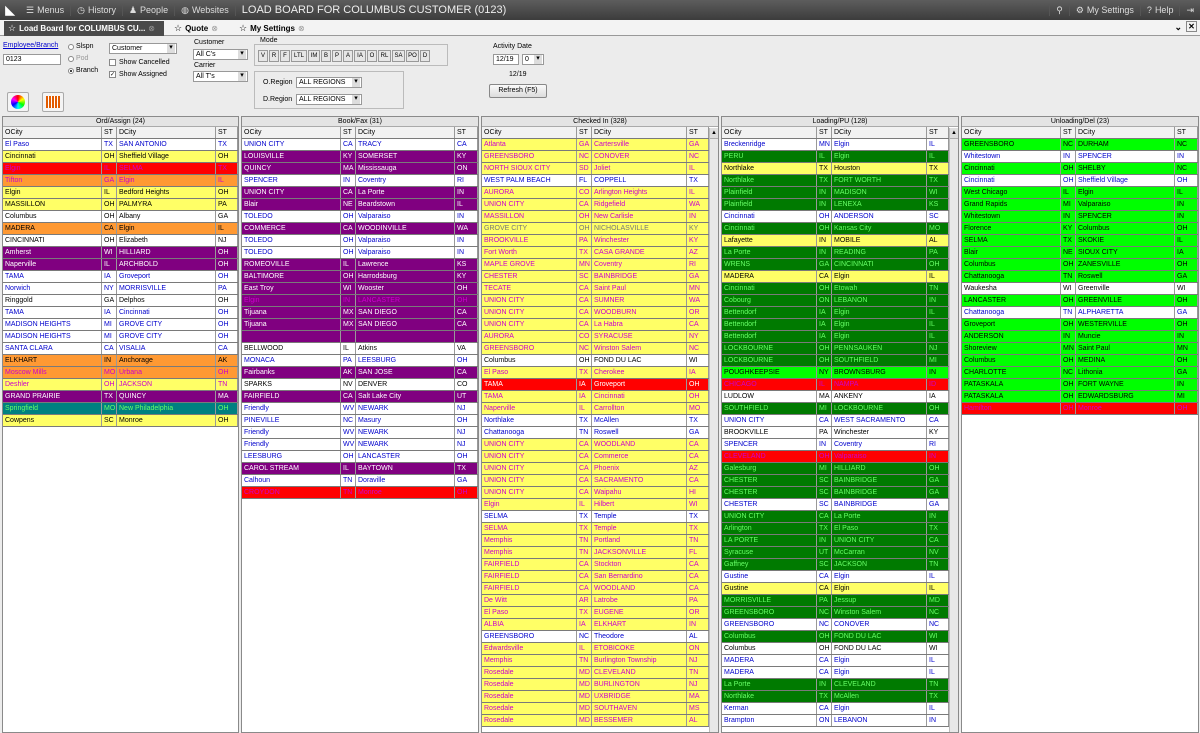 The image size is (1200, 733). I want to click on my-settings-button: ⚙ My Settings, so click(1104, 10).